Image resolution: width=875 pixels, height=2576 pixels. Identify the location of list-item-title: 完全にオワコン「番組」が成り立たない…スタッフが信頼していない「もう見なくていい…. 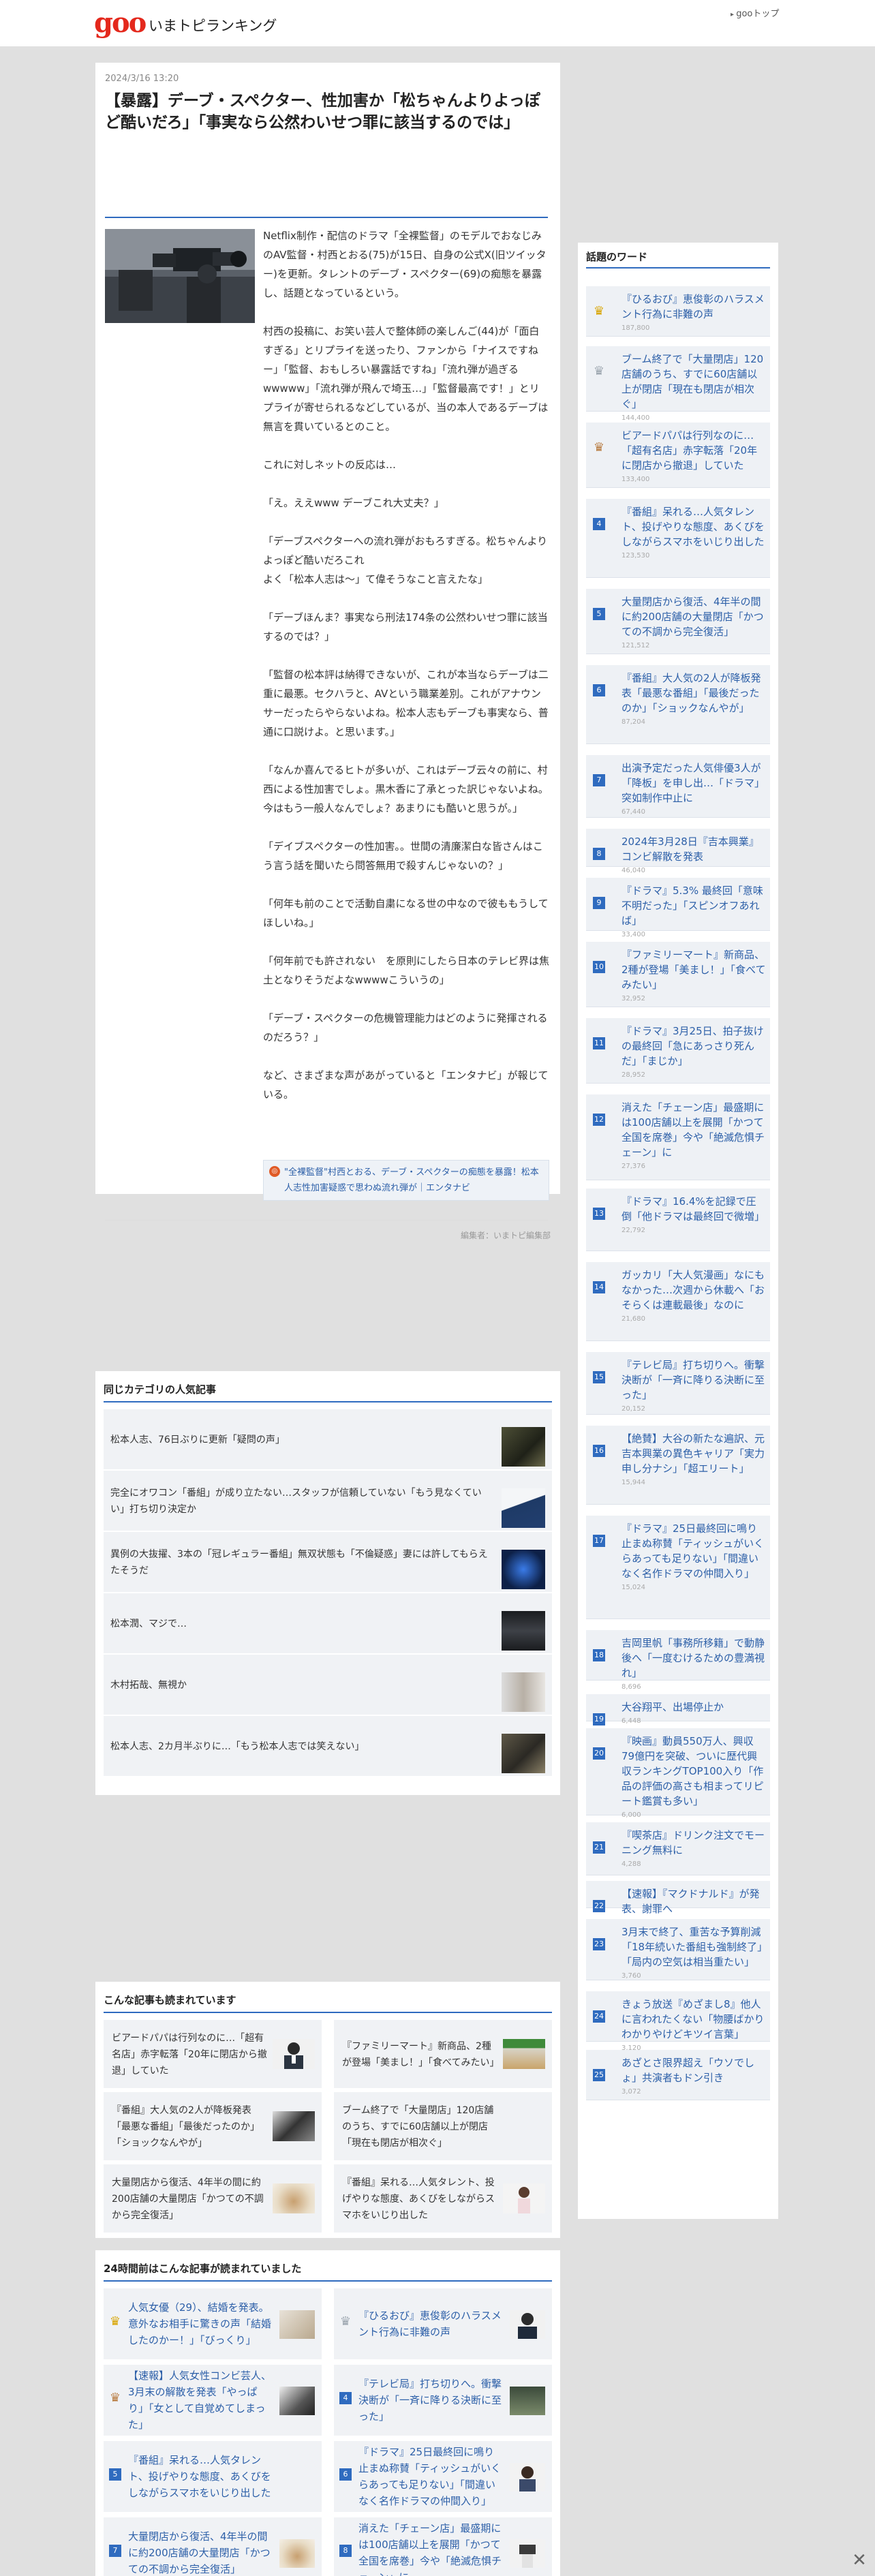
(296, 1501).